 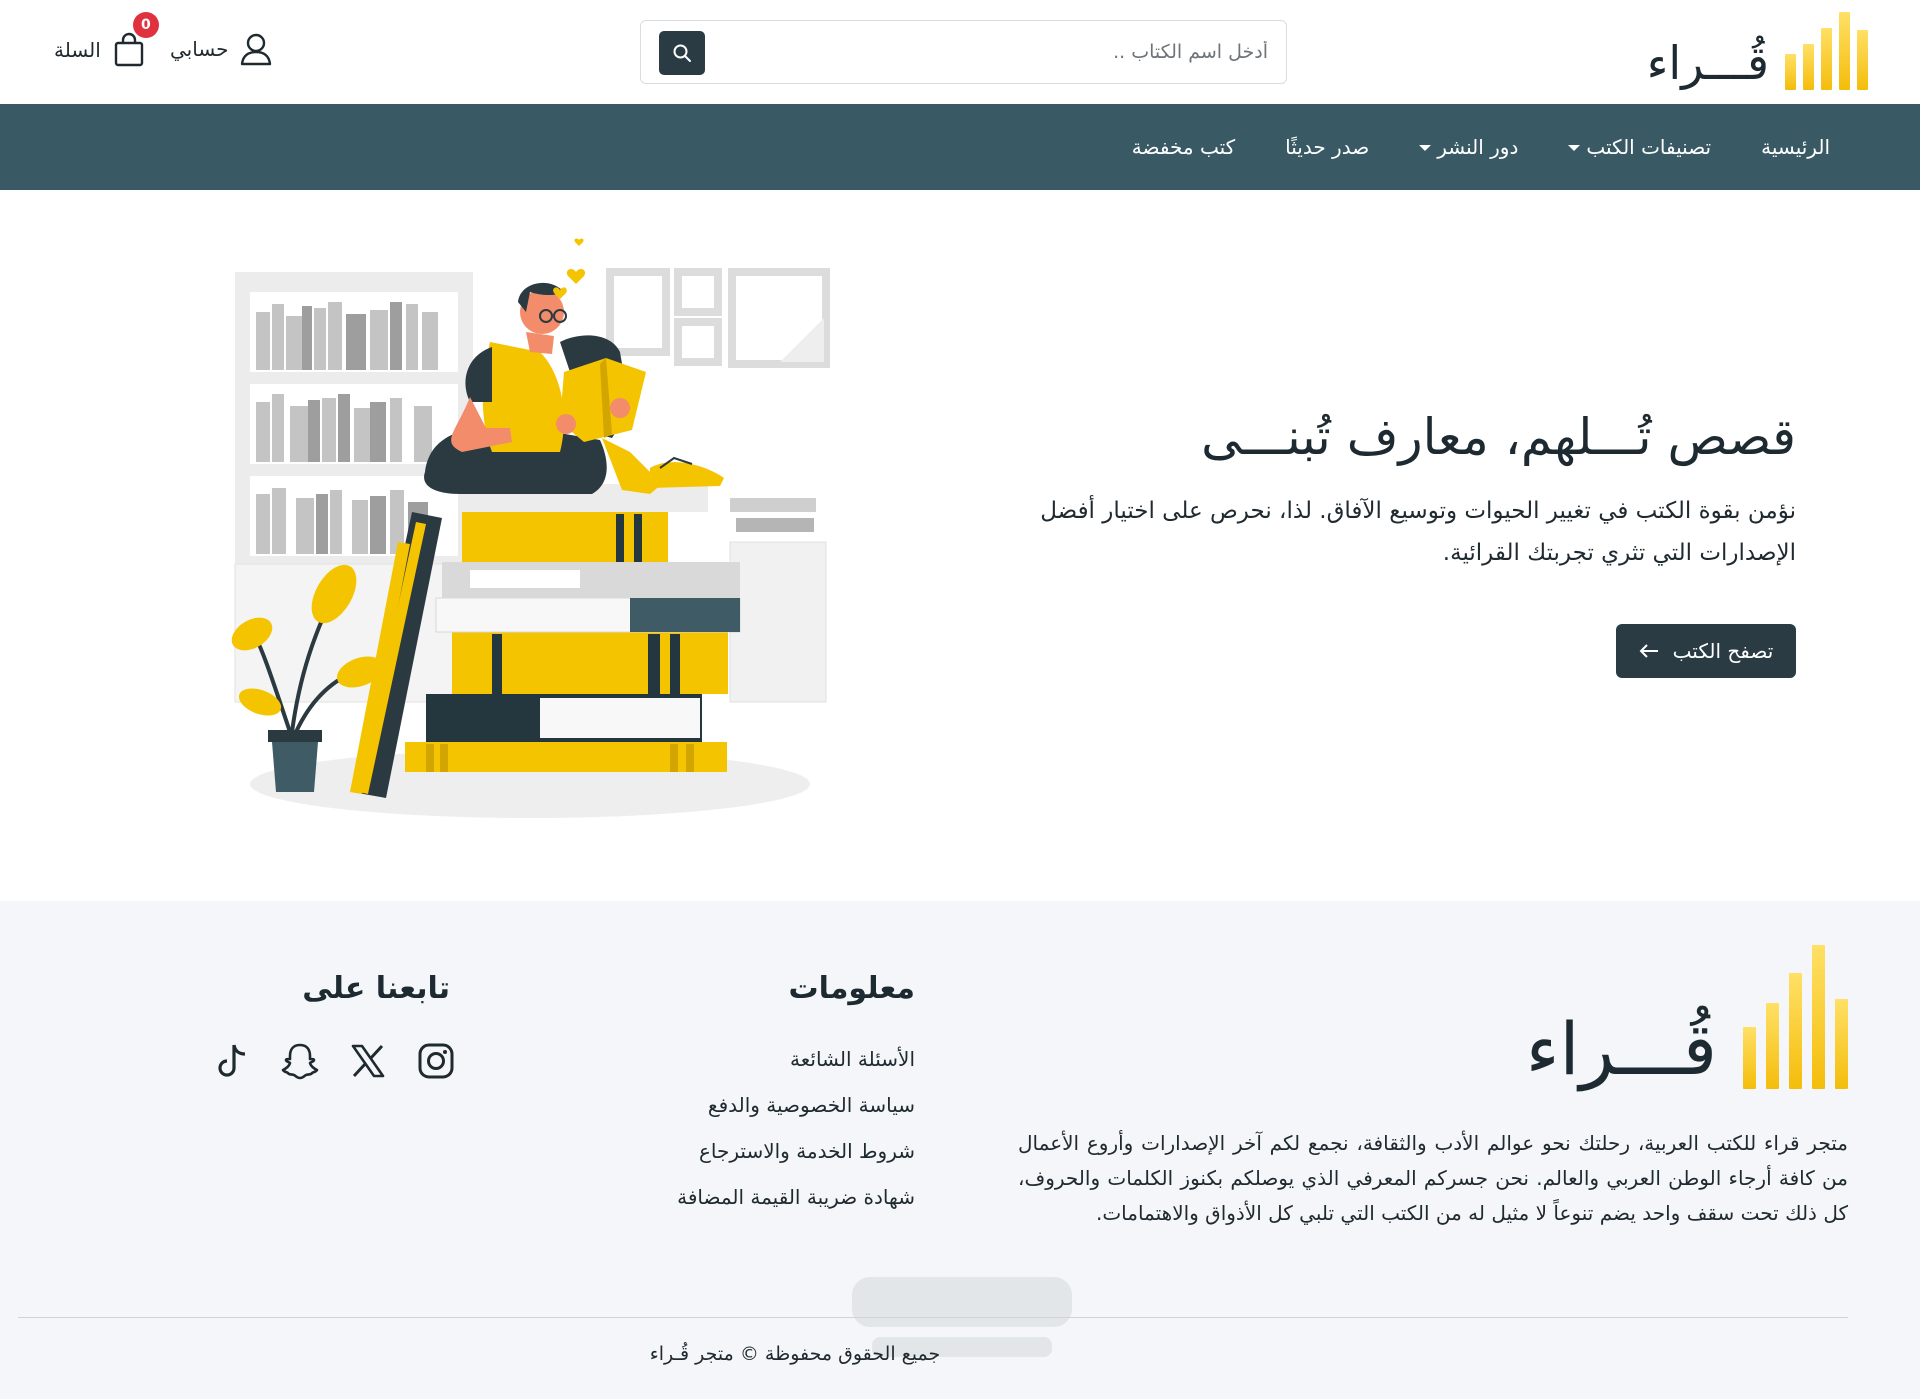 What do you see at coordinates (752, 1105) in the screenshot?
I see `privacy-policy-link: سياسة الخصوصية والدفع` at bounding box center [752, 1105].